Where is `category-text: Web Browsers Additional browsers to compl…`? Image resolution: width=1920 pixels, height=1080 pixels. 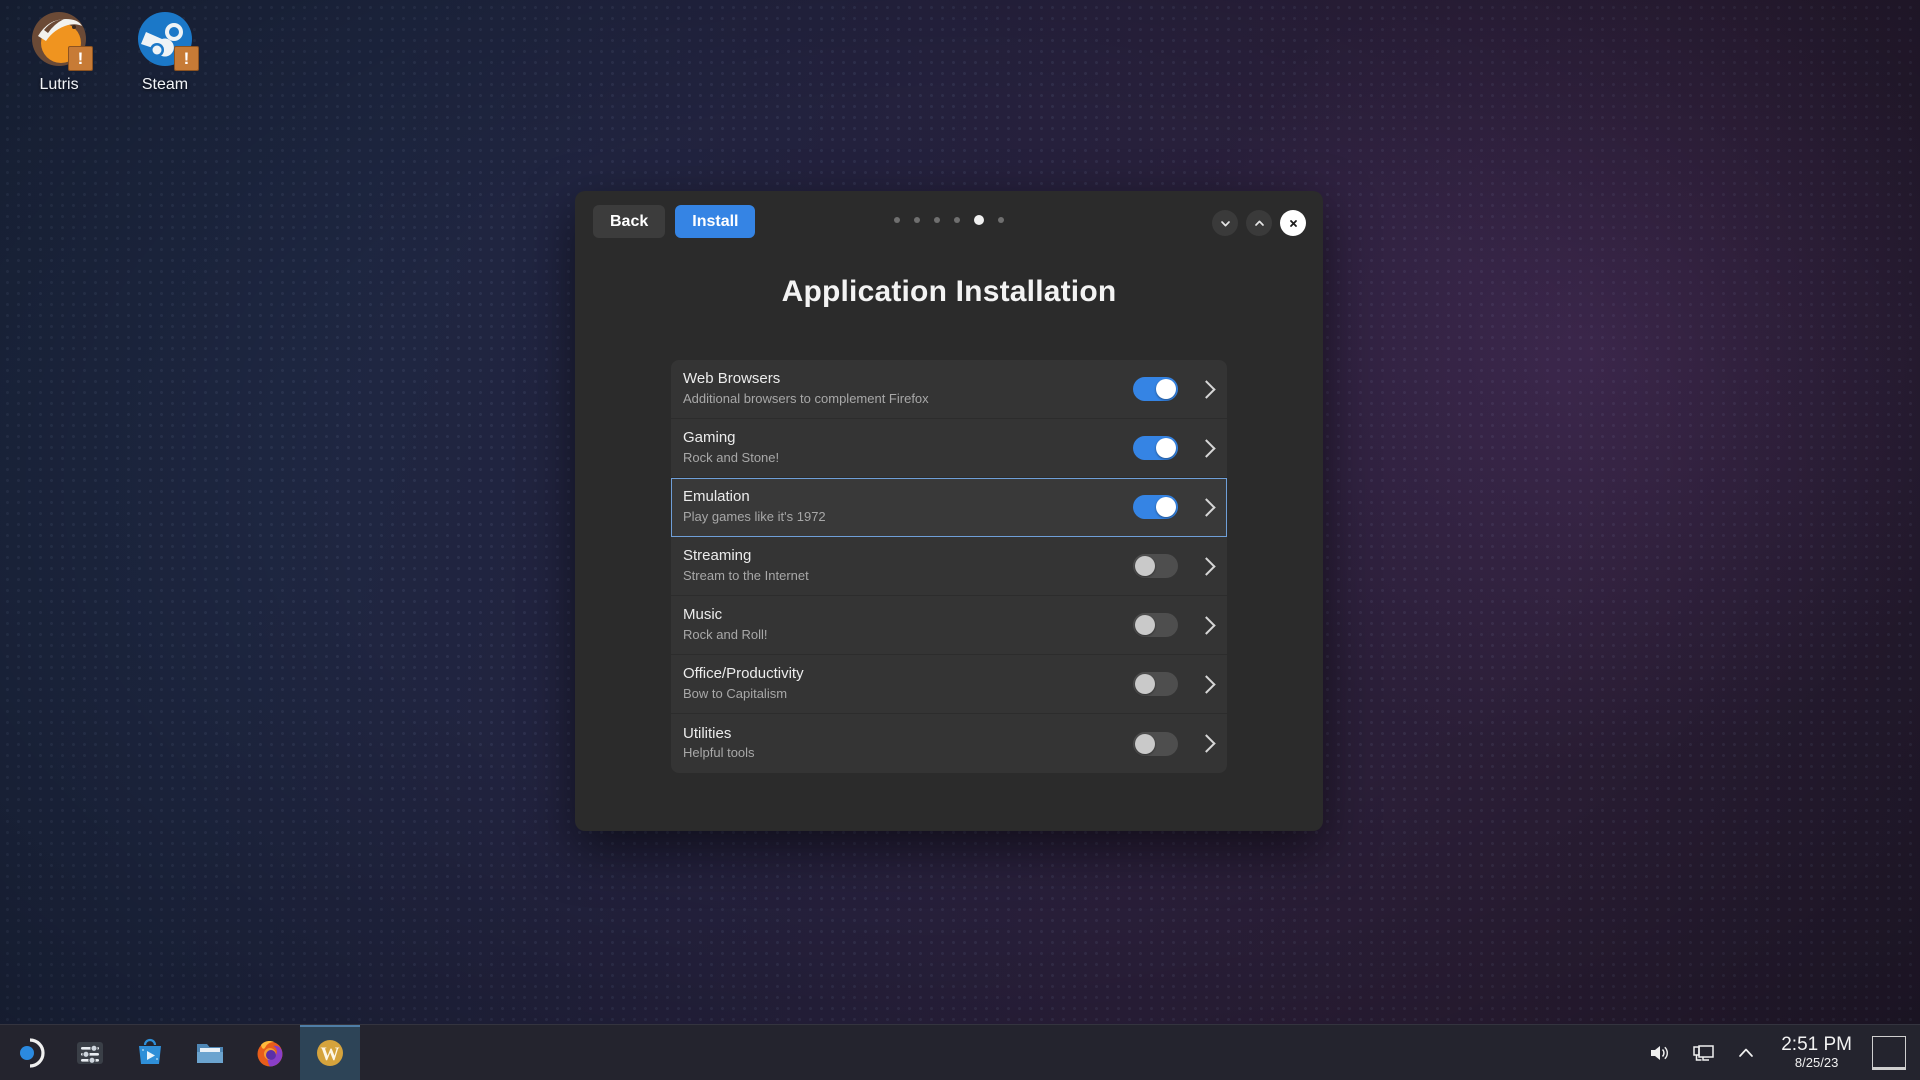
category-text: Web Browsers Additional browsers to compl… is located at coordinates (908, 389).